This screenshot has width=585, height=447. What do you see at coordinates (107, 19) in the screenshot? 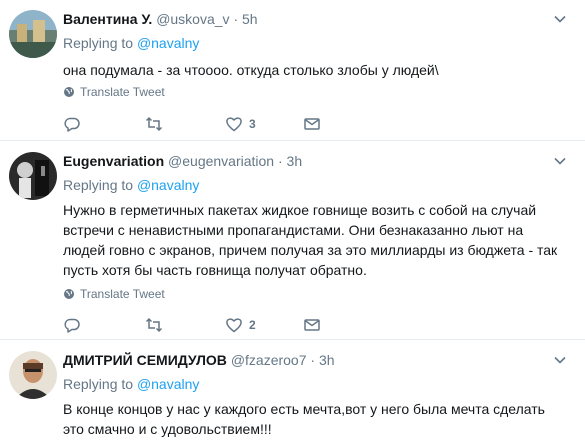
I see `user-name: Валентина У.` at bounding box center [107, 19].